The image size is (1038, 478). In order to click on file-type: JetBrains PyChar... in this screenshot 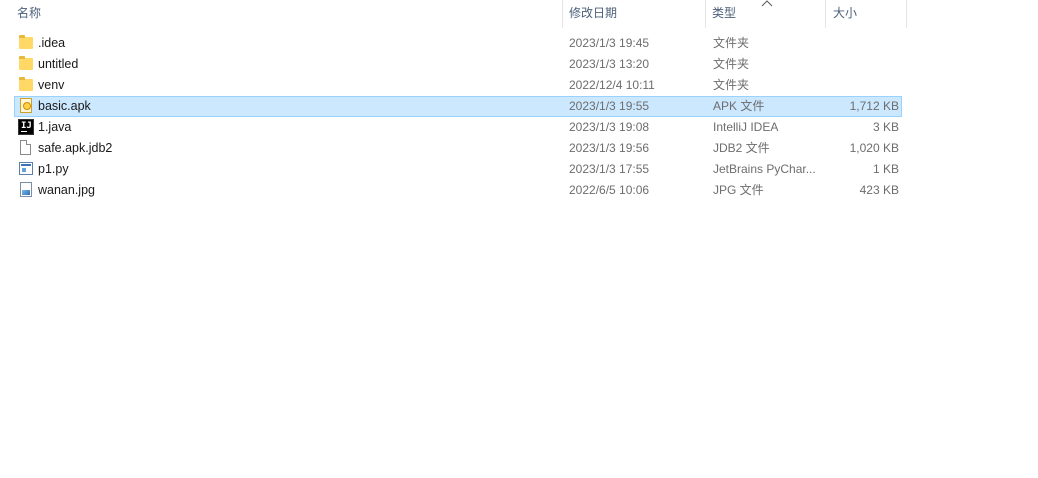, I will do `click(764, 169)`.